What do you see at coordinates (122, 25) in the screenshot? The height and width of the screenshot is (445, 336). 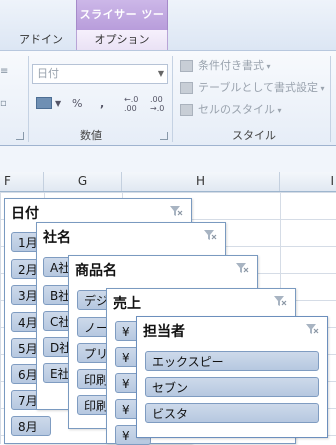 I see `slicer-tools-contextual-header: スライサー ツール` at bounding box center [122, 25].